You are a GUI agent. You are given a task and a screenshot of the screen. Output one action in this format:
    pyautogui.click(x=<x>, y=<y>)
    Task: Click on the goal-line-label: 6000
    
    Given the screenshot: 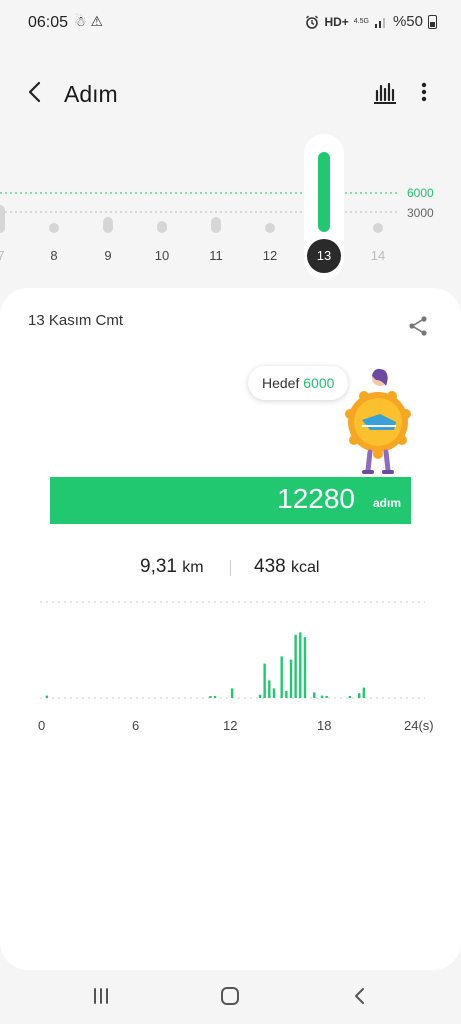 What is the action you would take?
    pyautogui.click(x=420, y=193)
    